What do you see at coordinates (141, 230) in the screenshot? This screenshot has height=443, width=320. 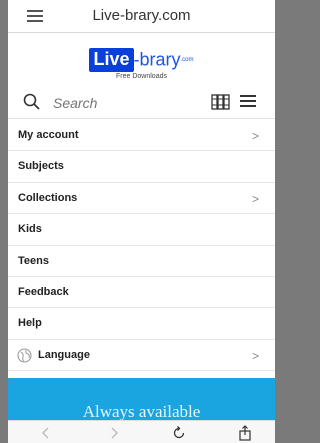 I see `nav-item-kids: Kids` at bounding box center [141, 230].